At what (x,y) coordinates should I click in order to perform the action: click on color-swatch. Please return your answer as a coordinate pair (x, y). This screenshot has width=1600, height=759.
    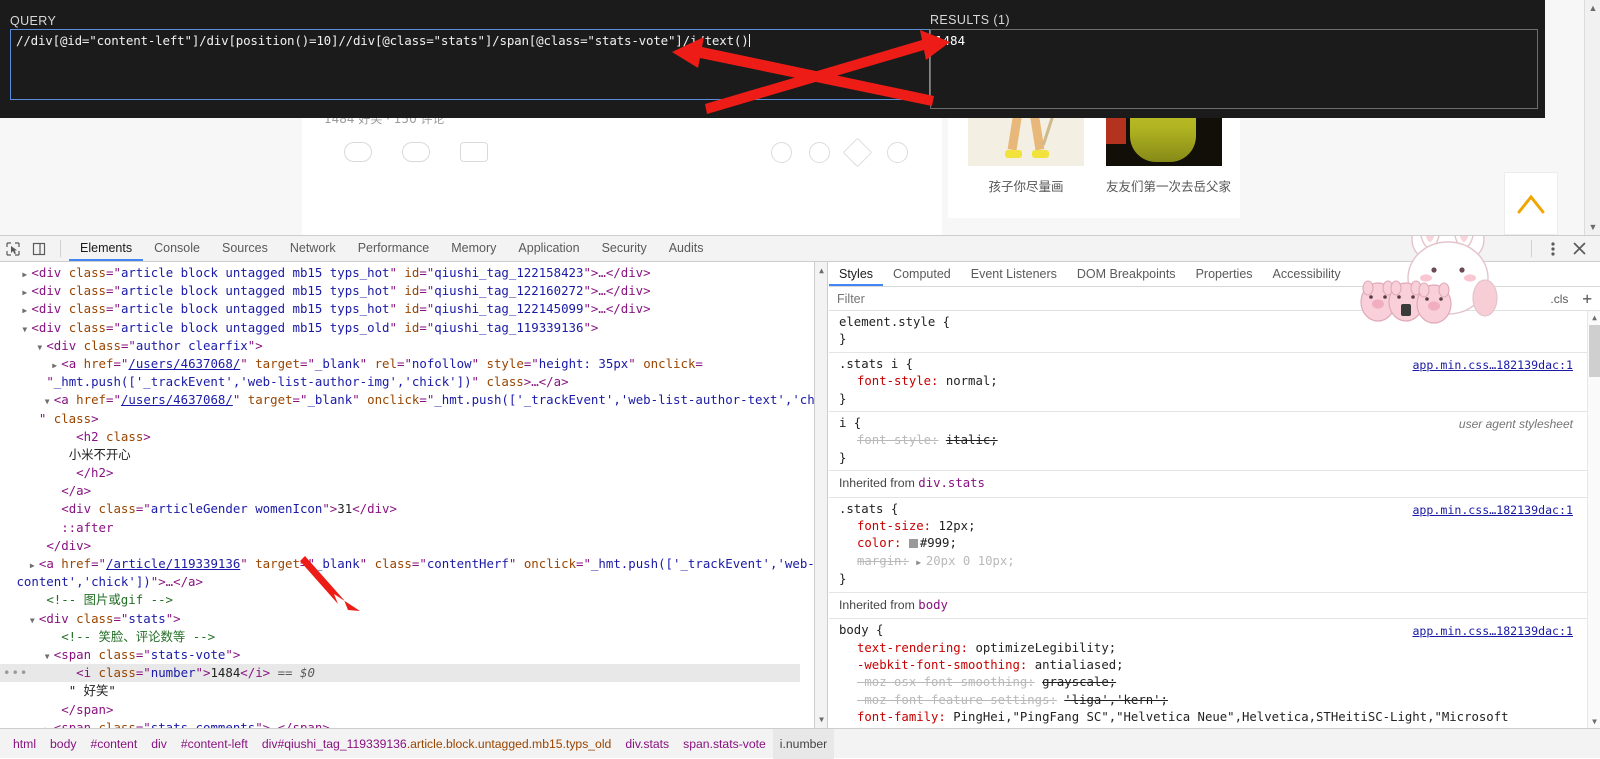
    Looking at the image, I should click on (913, 544).